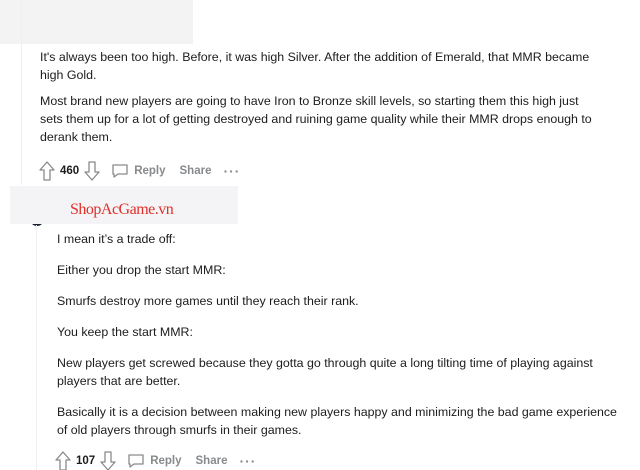 The height and width of the screenshot is (470, 640). I want to click on comment-paragraph: I mean it’s a trade off:, so click(116, 239).